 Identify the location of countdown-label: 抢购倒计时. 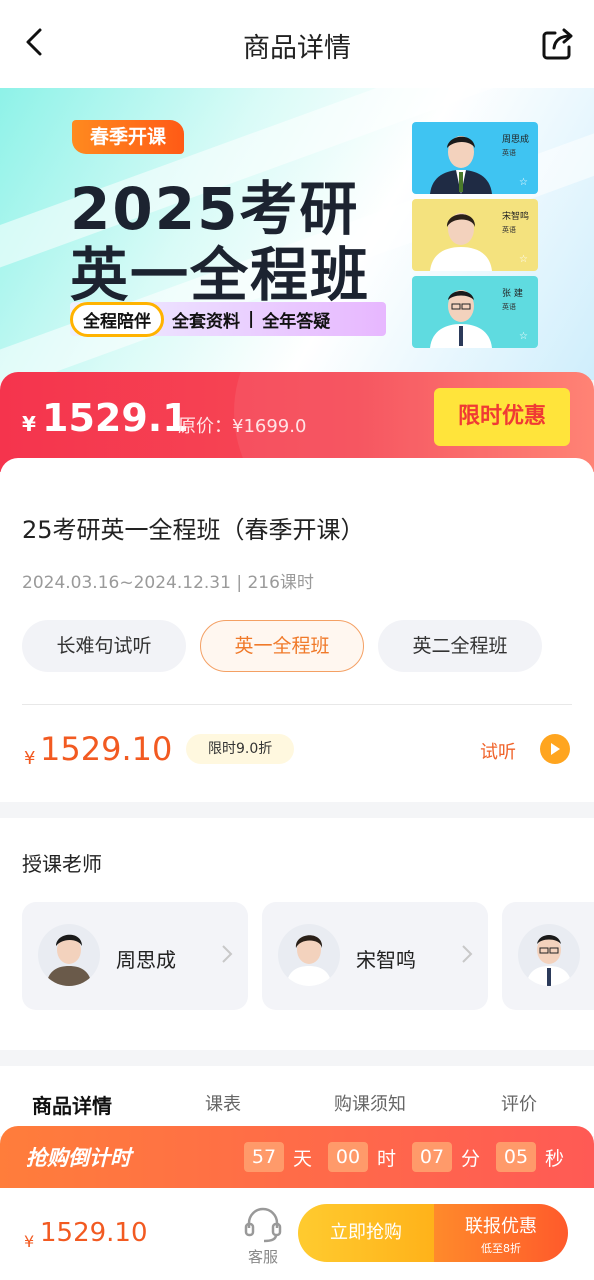
(78, 1158).